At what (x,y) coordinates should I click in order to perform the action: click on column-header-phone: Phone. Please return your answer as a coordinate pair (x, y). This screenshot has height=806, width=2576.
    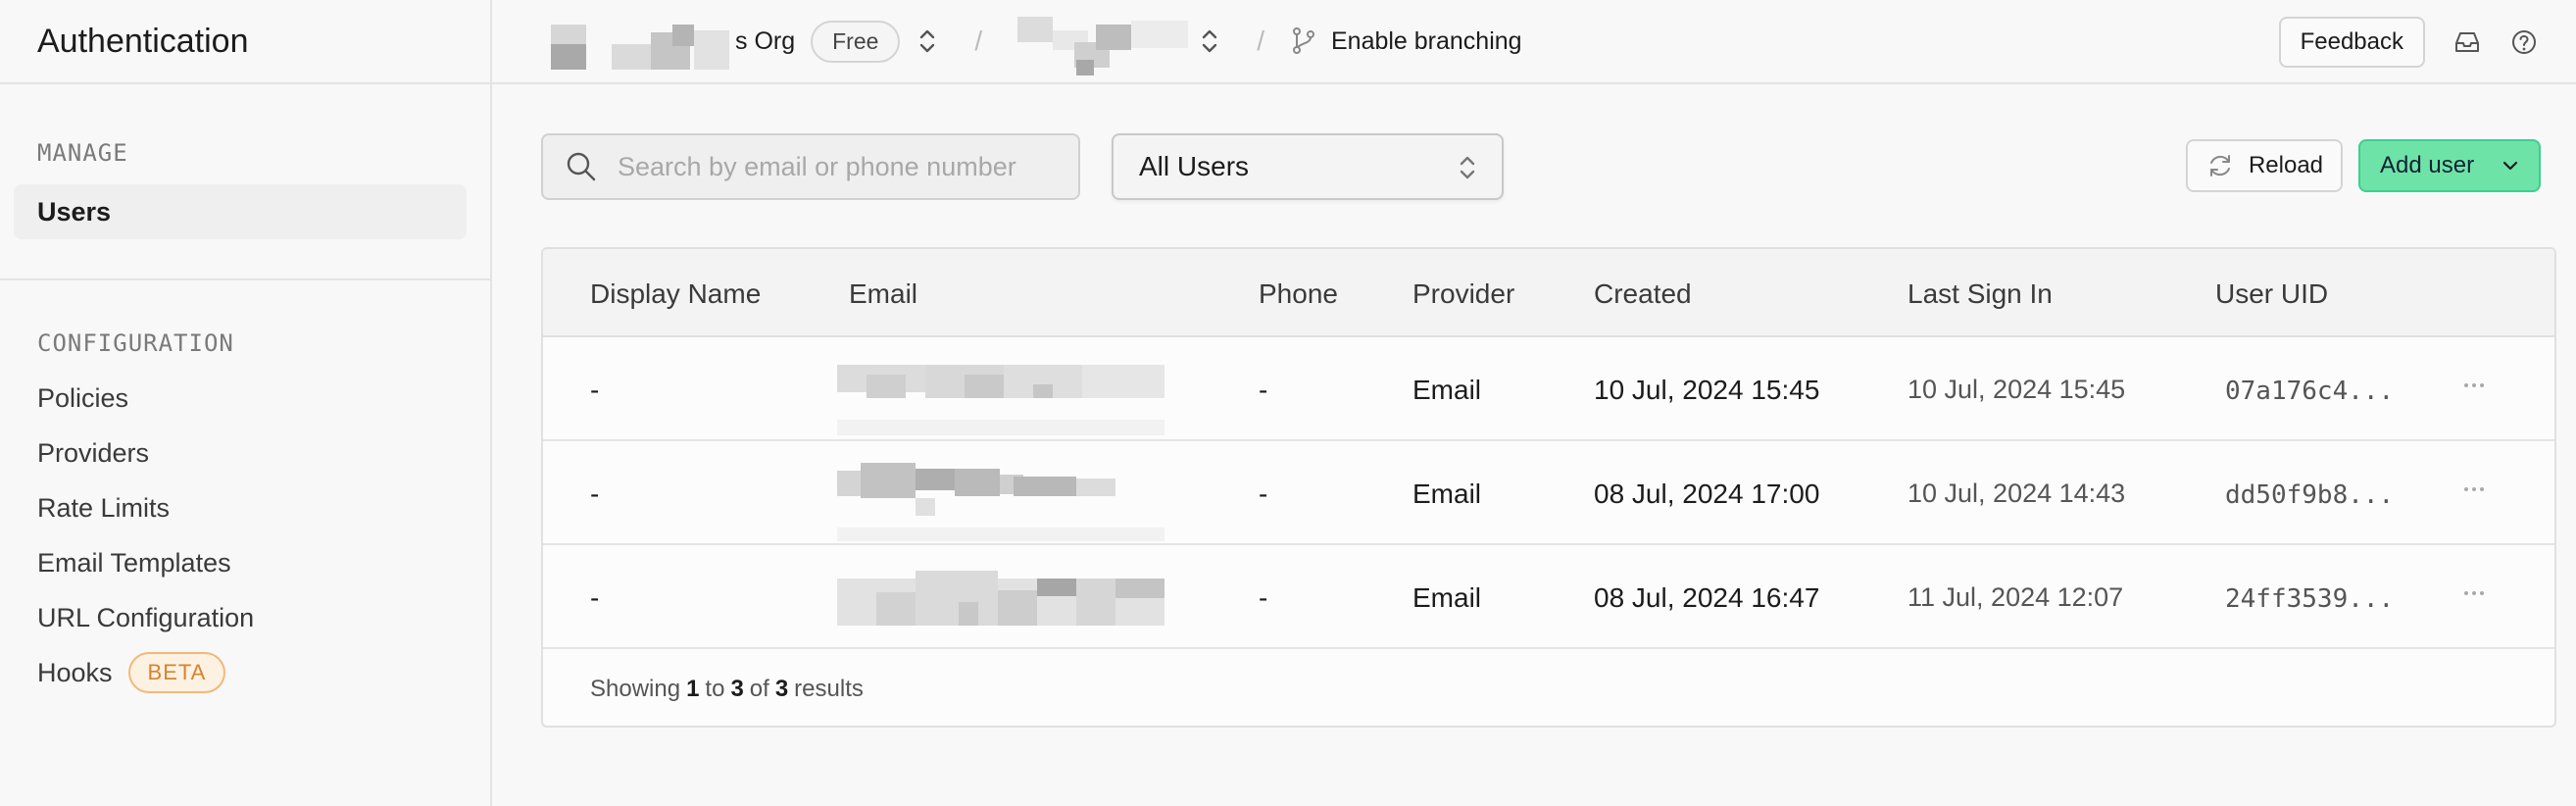
    Looking at the image, I should click on (1298, 294).